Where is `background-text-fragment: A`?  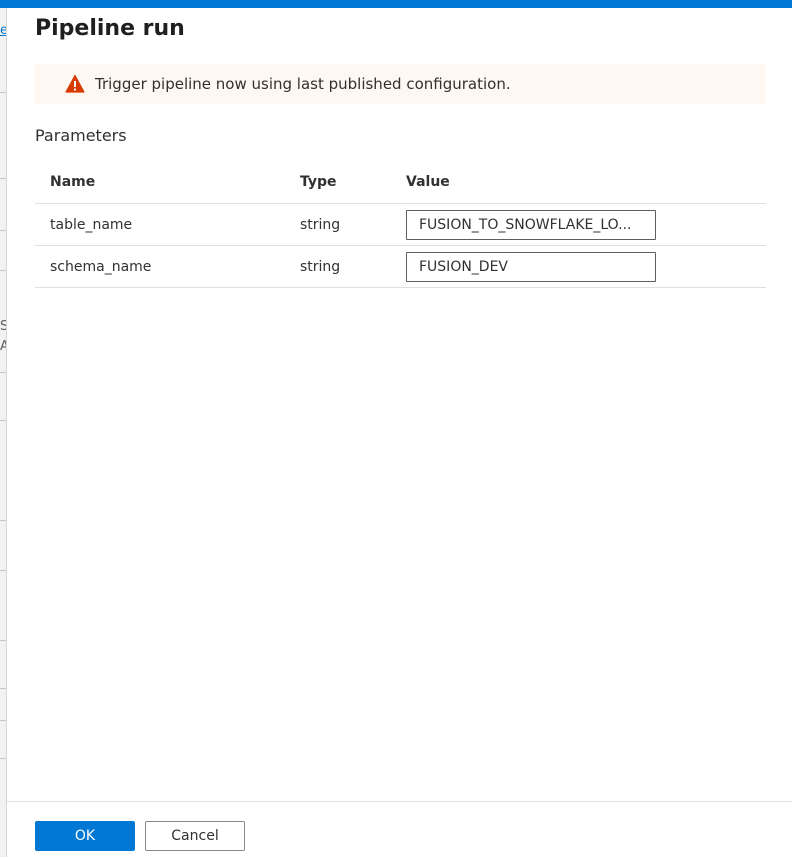 background-text-fragment: A is located at coordinates (3, 346).